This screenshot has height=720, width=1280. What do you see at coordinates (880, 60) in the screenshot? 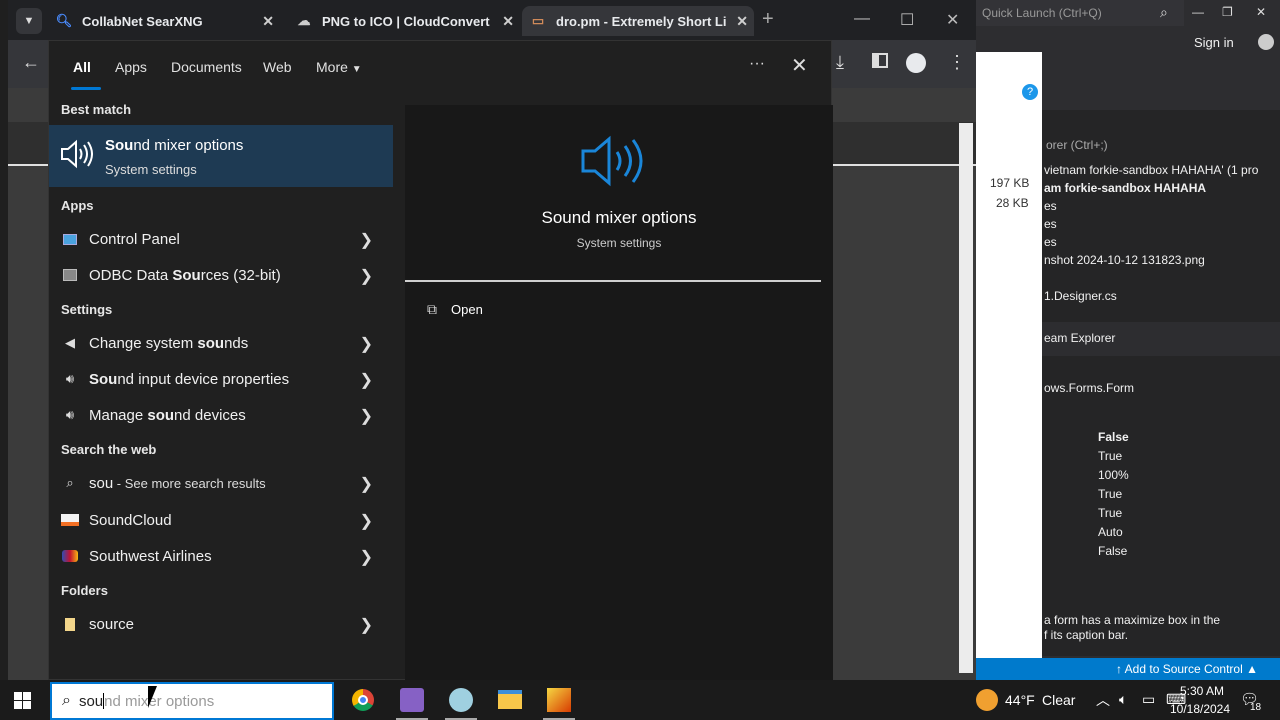
I see `sidebar-icon` at bounding box center [880, 60].